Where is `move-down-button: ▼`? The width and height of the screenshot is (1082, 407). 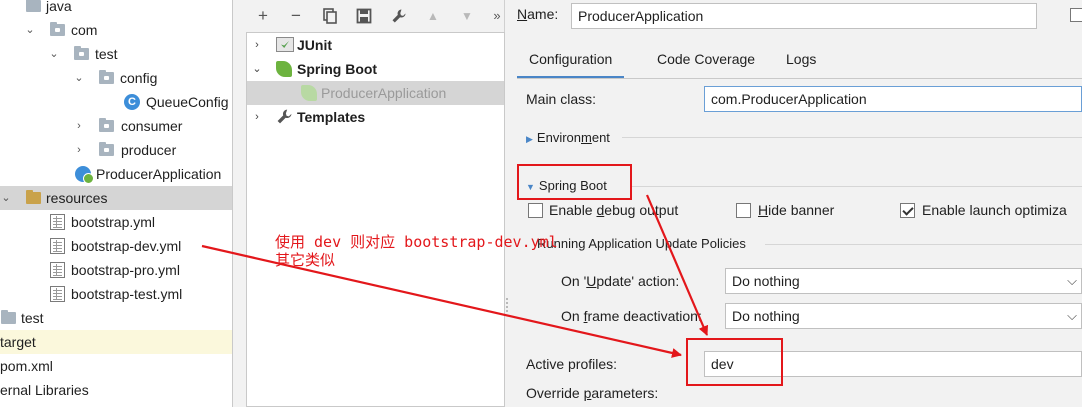 move-down-button: ▼ is located at coordinates (467, 16).